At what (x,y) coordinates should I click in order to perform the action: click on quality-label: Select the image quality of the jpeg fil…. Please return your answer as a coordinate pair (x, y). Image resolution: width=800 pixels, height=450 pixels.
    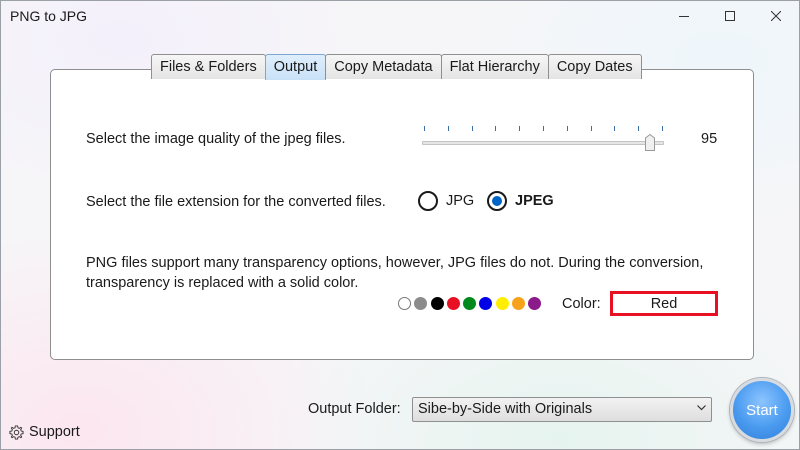
    Looking at the image, I should click on (216, 139).